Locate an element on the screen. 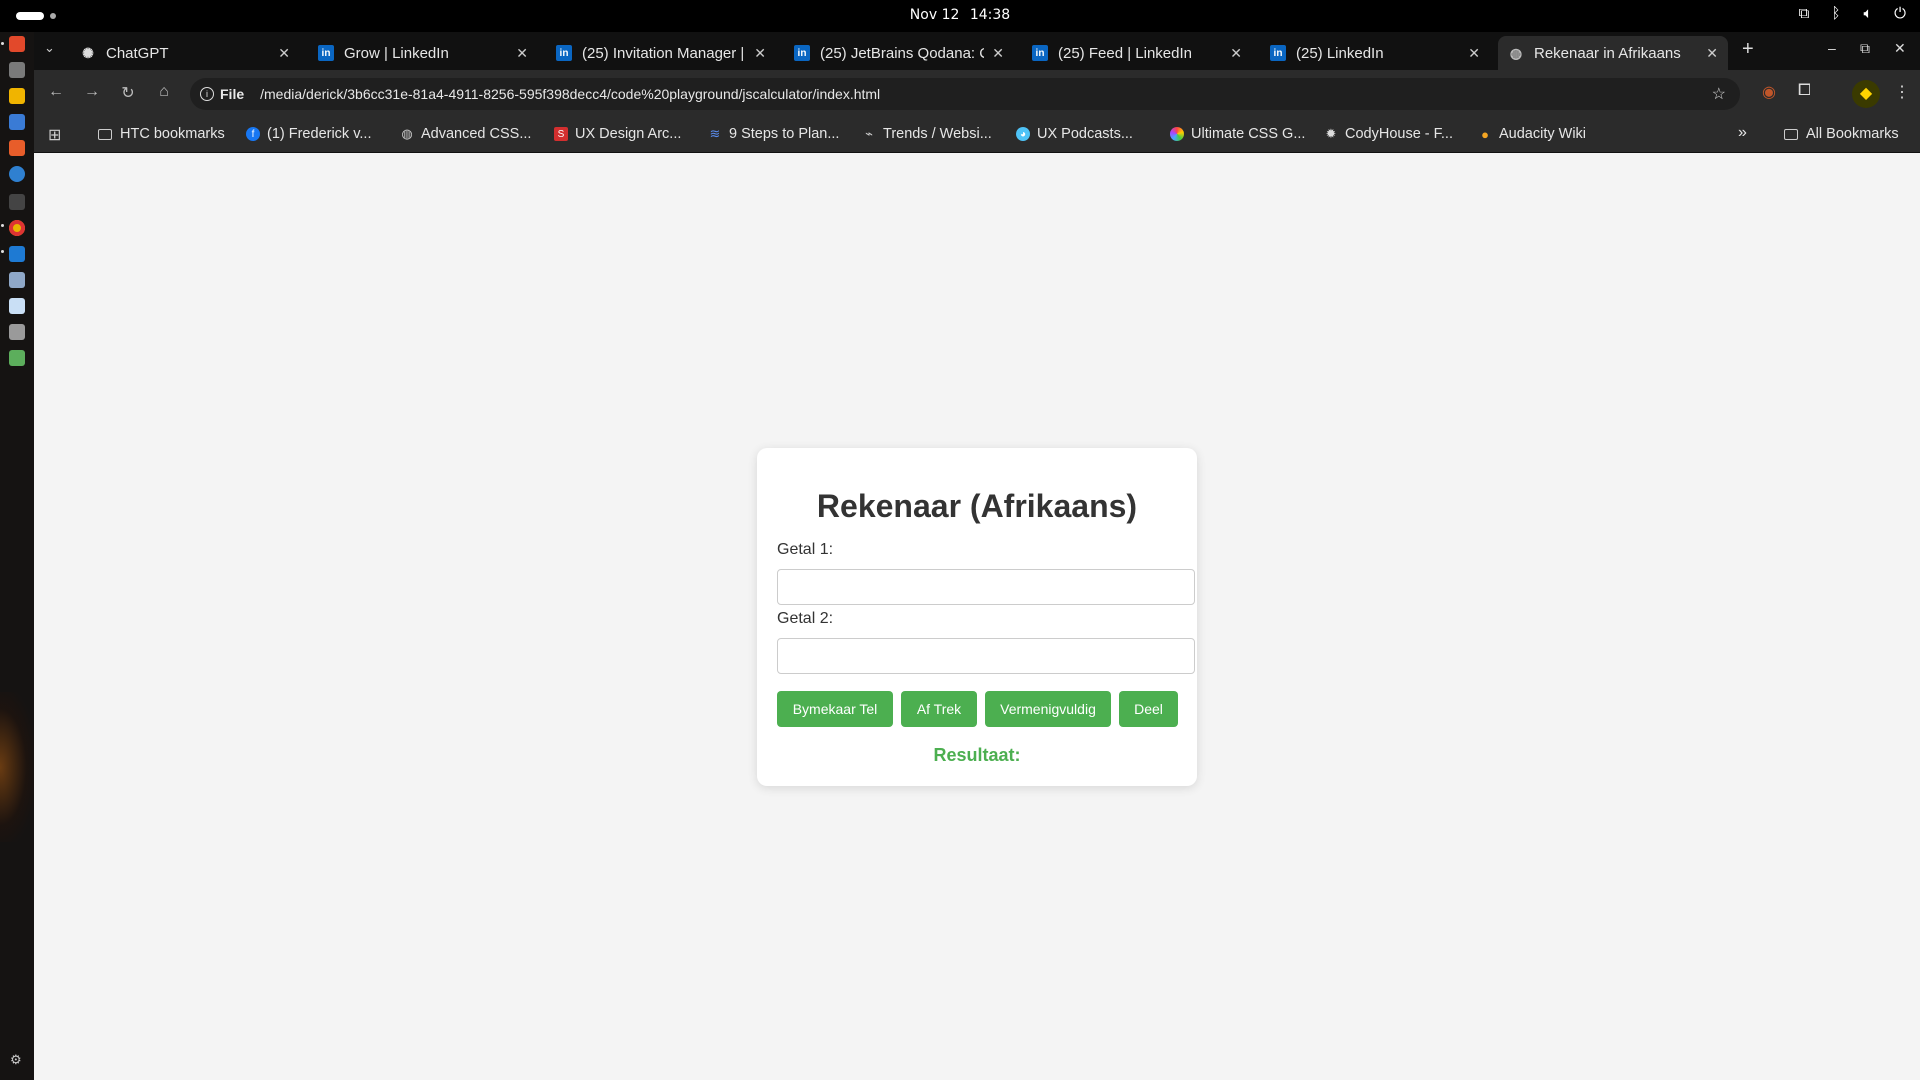  tab-chatgpt: ✺ ChatGPT ✕ is located at coordinates (185, 53).